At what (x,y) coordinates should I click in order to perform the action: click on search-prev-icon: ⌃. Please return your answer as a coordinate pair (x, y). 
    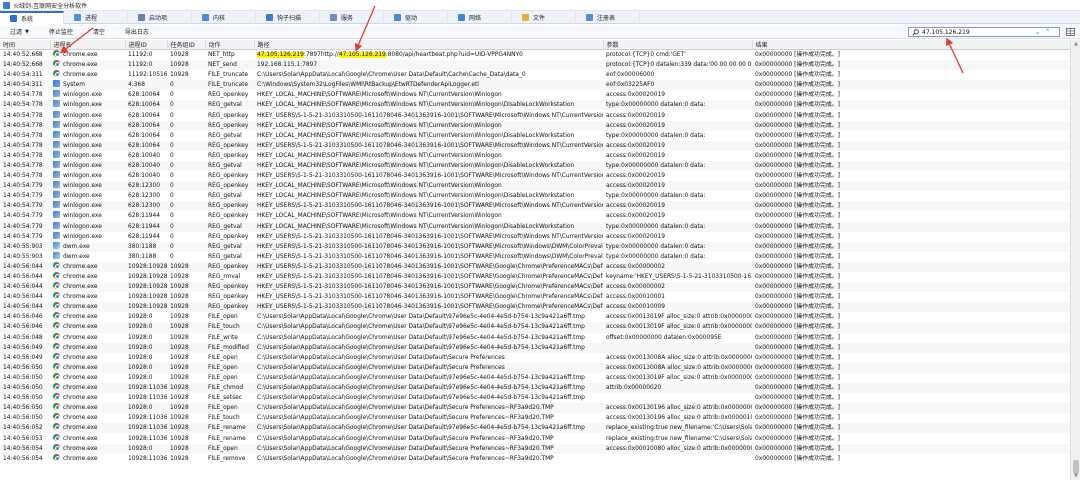
    Looking at the image, I should click on (1047, 32).